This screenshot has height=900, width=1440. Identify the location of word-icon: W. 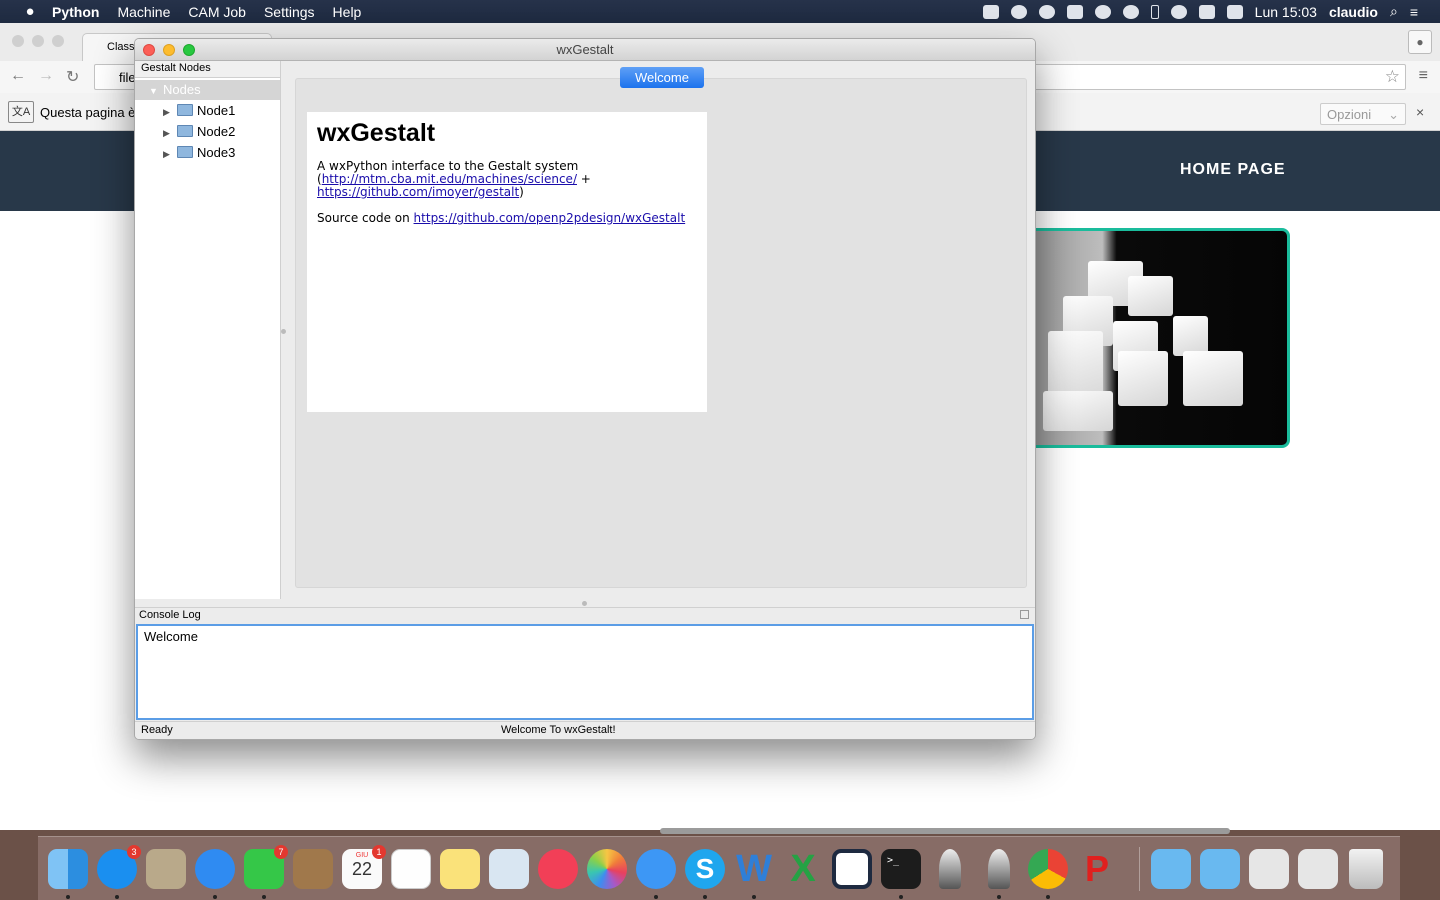
(754, 869).